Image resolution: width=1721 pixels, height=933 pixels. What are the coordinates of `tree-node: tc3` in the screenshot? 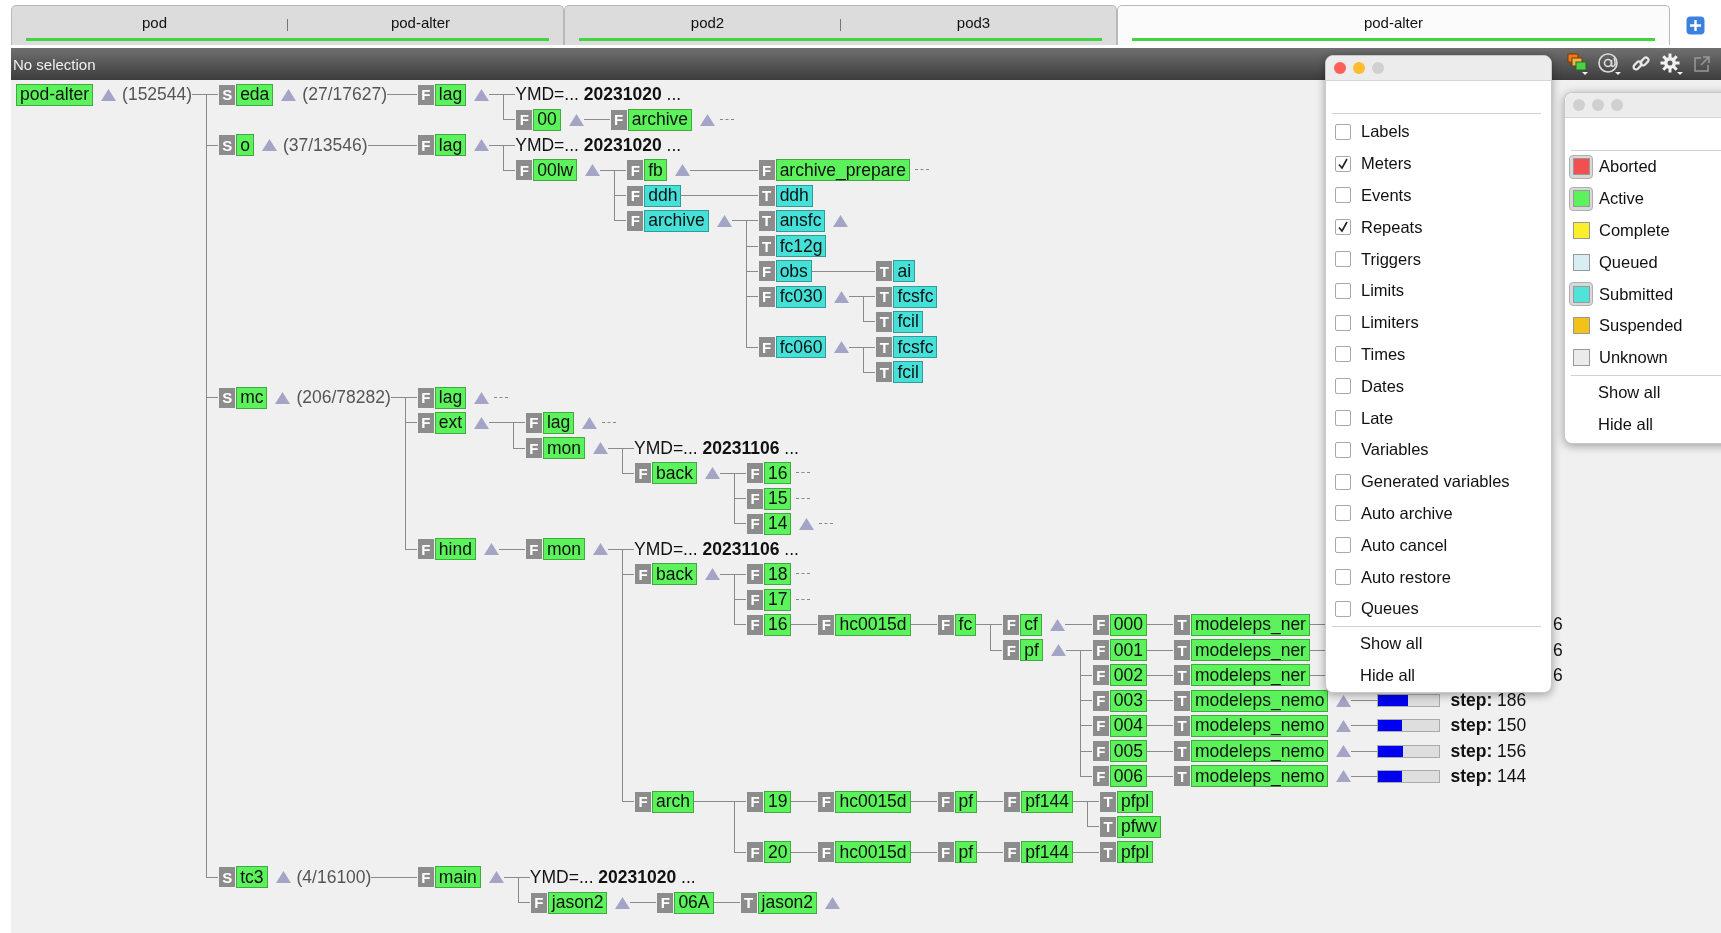 It's located at (252, 877).